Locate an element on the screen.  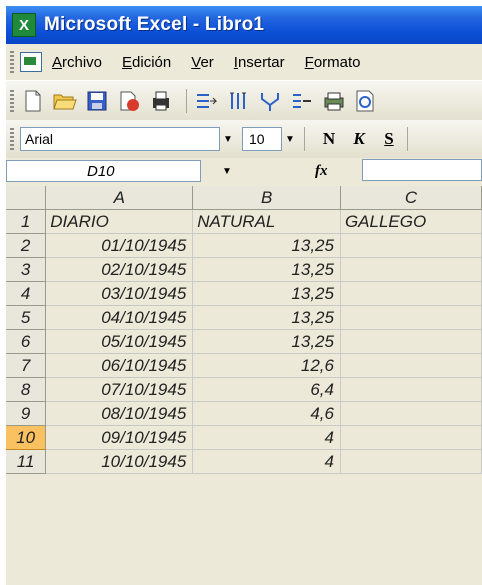
cell-b6: 13,25 is located at coordinates (266, 341).